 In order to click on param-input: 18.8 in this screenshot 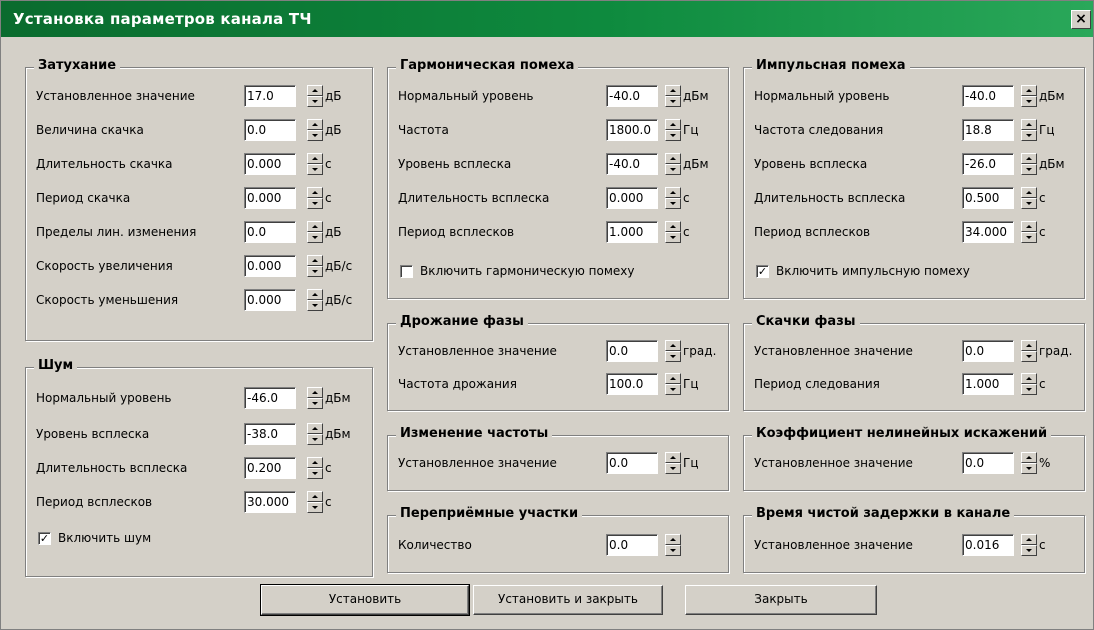, I will do `click(988, 130)`.